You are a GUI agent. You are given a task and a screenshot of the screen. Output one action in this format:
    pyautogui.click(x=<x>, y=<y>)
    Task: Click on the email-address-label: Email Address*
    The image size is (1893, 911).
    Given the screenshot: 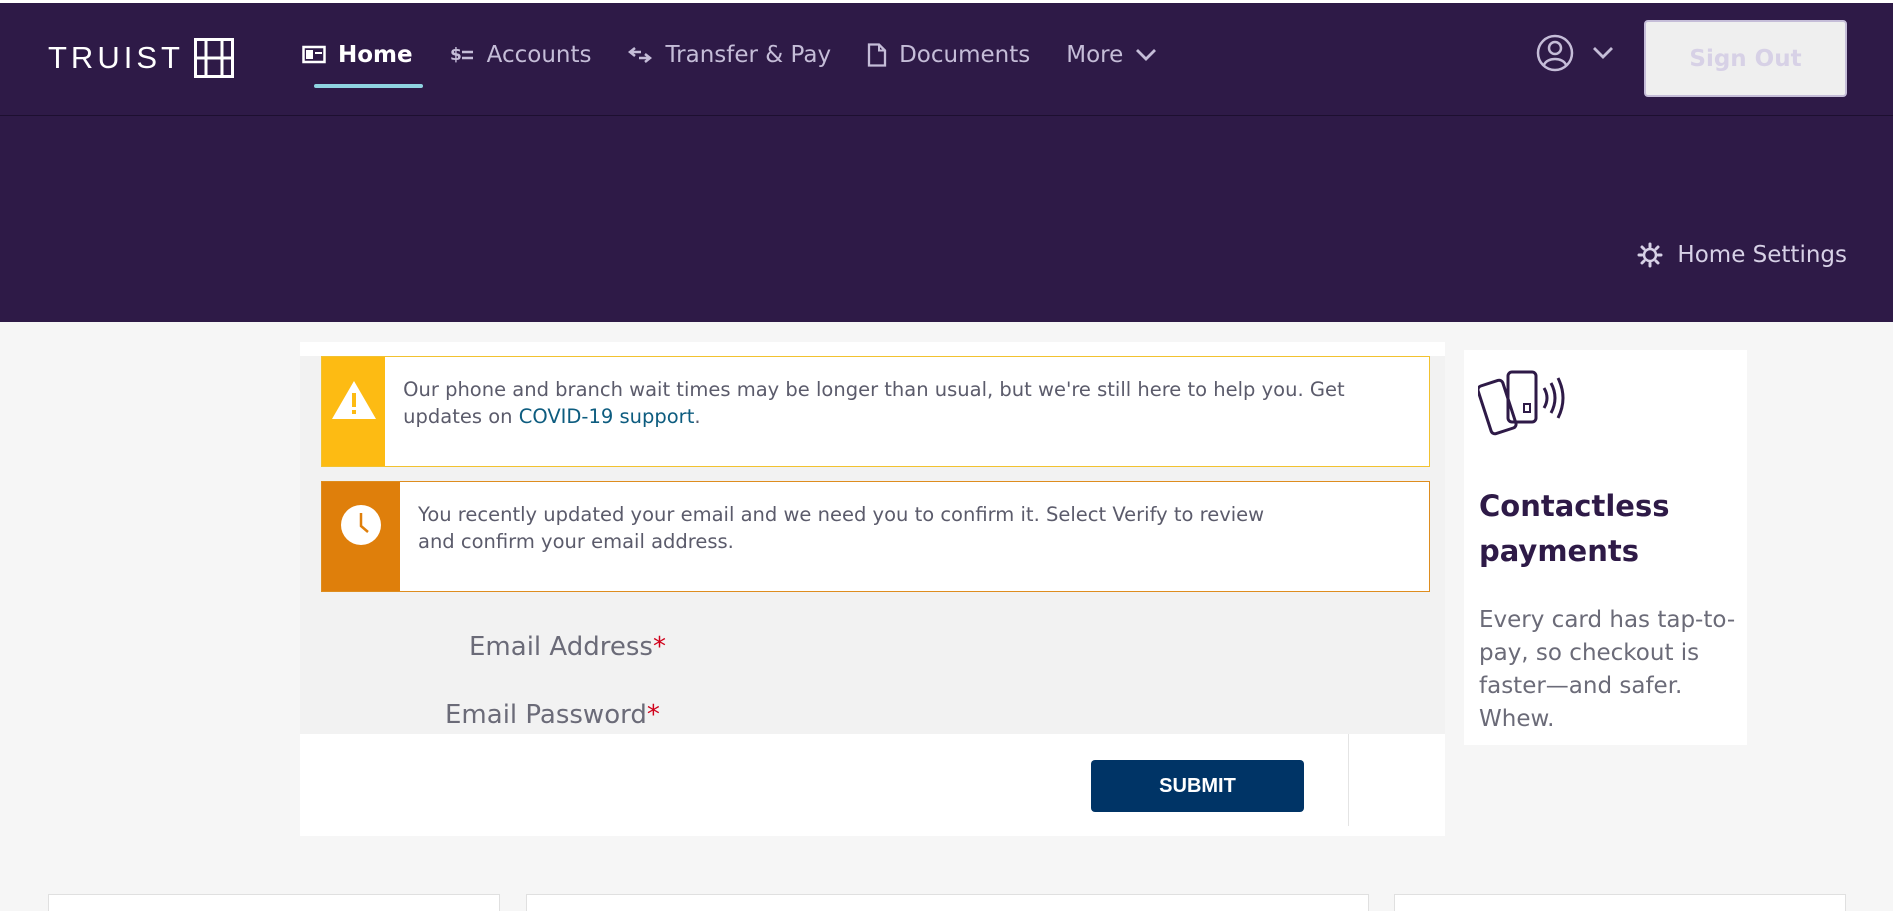 What is the action you would take?
    pyautogui.click(x=567, y=647)
    